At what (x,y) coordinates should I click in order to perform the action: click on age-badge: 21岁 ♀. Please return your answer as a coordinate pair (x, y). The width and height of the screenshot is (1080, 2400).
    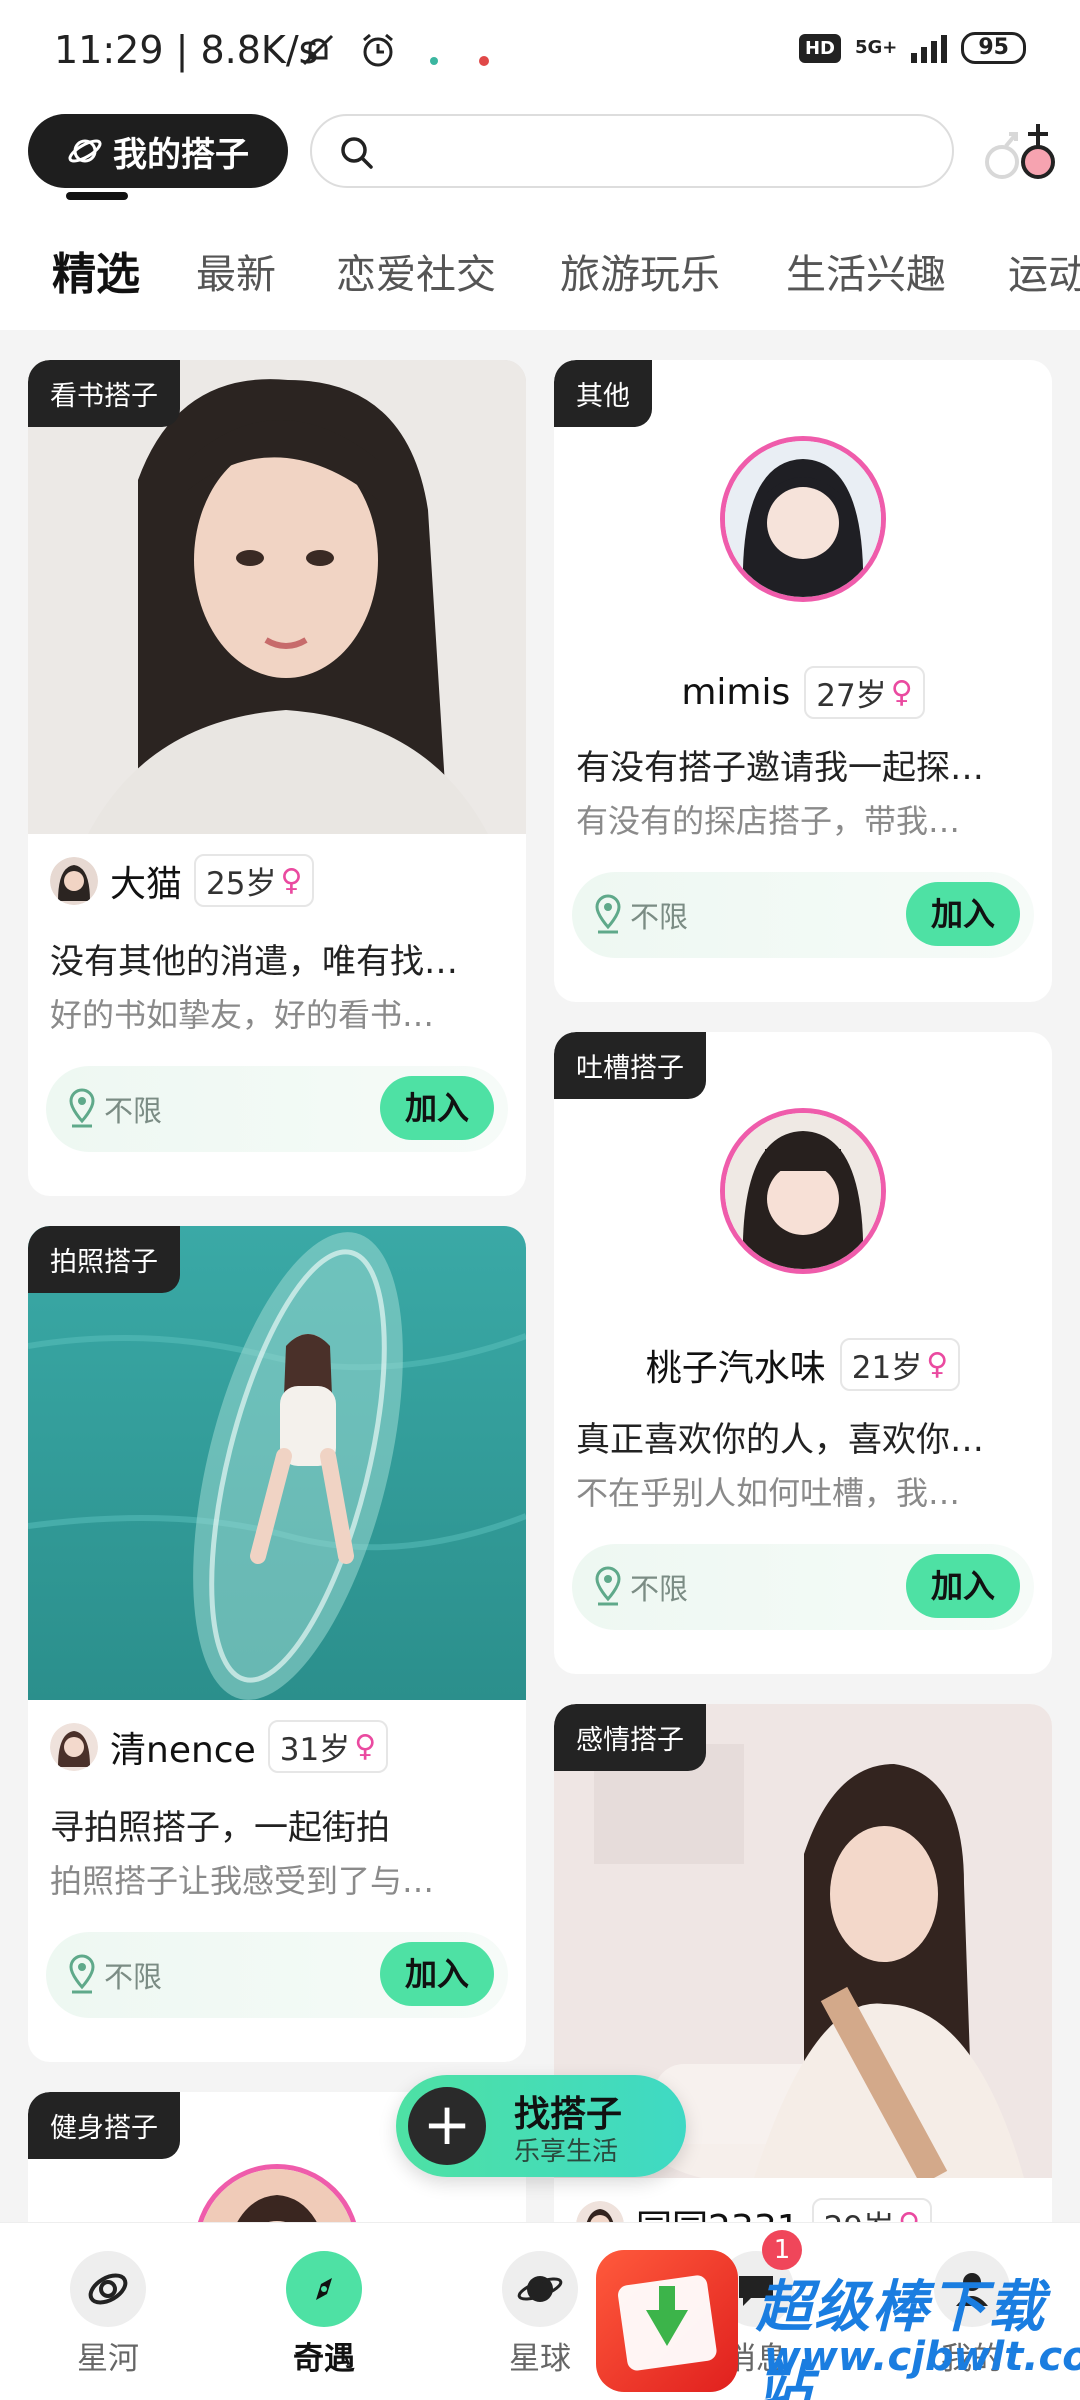
    Looking at the image, I should click on (900, 1364).